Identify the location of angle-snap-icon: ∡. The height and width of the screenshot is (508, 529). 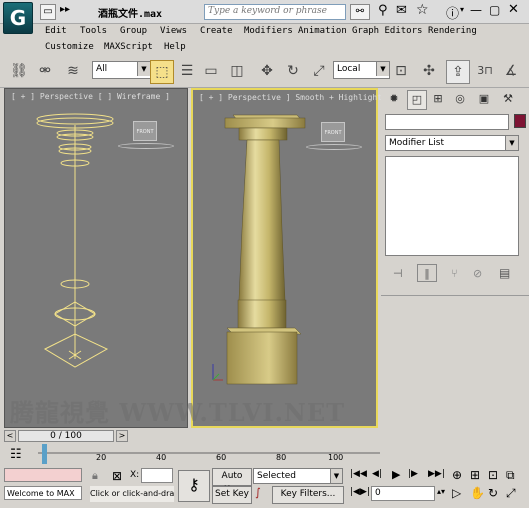
(511, 71).